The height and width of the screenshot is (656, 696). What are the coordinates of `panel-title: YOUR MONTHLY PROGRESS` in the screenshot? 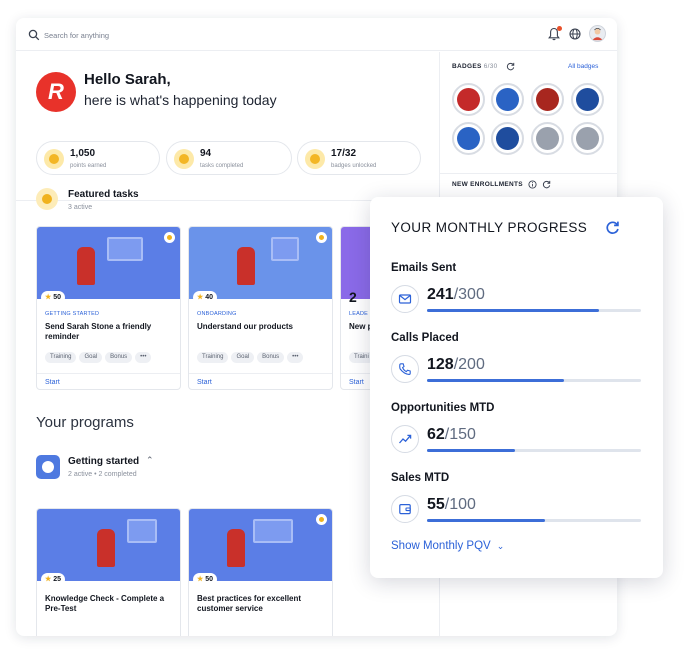 It's located at (489, 227).